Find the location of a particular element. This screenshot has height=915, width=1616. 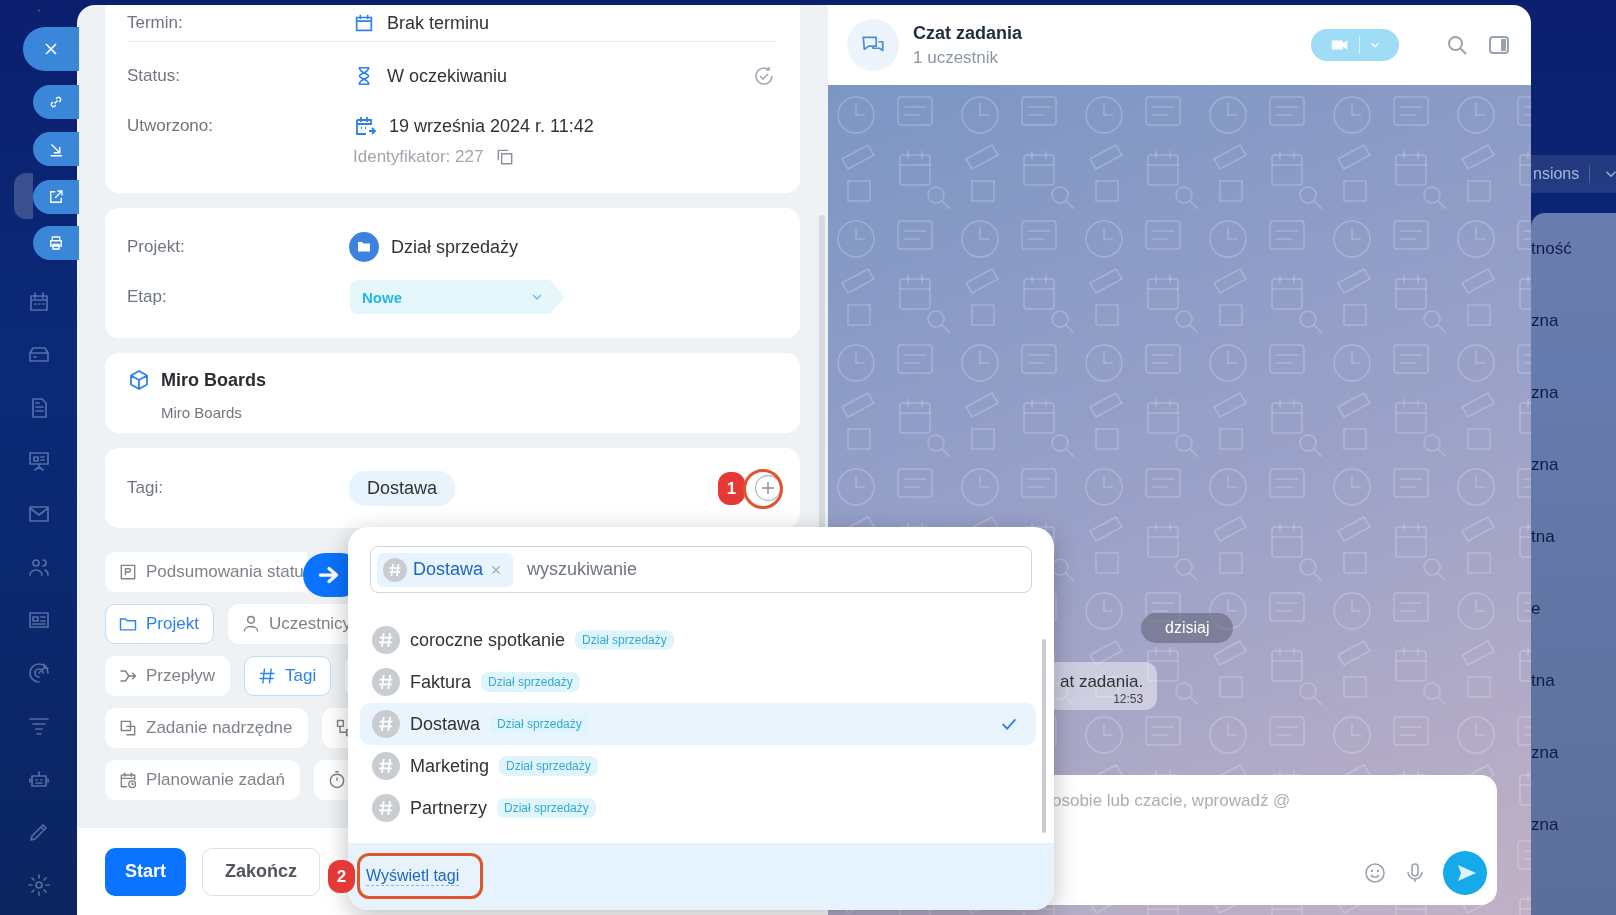

finish-button: Zakończ is located at coordinates (261, 871).